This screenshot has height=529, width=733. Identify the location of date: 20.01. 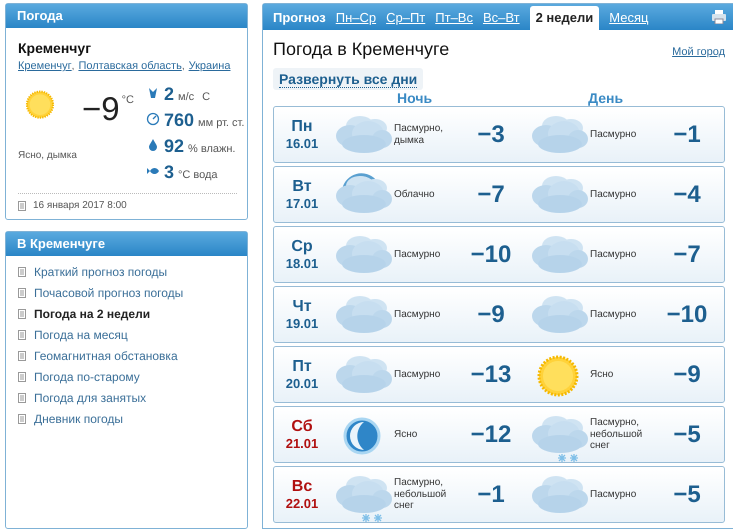
(302, 383).